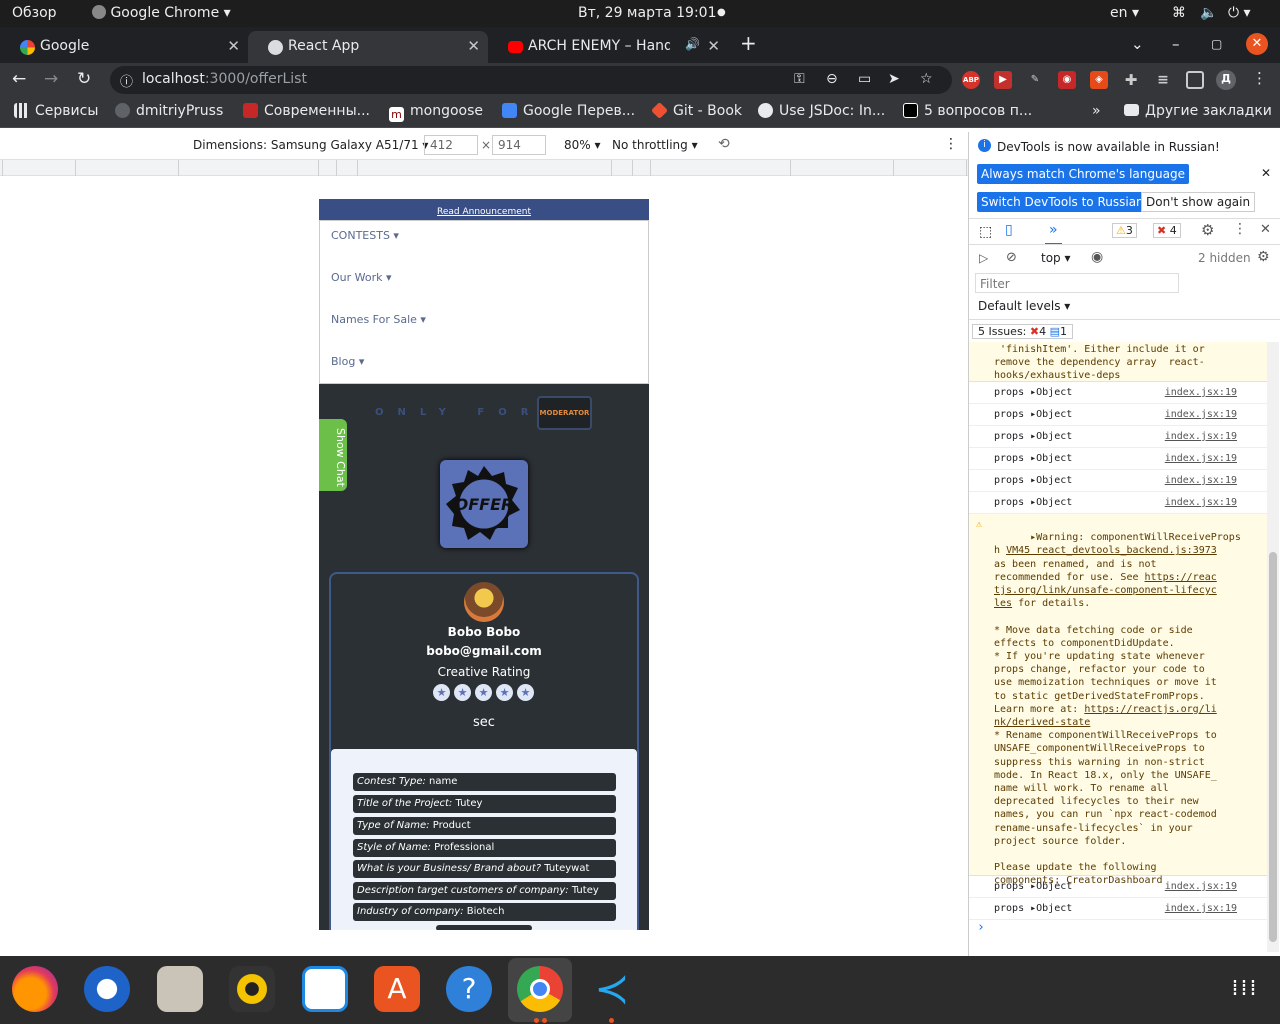 This screenshot has width=1280, height=1024. Describe the element at coordinates (252, 989) in the screenshot. I see `rhythmbox-icon` at that location.